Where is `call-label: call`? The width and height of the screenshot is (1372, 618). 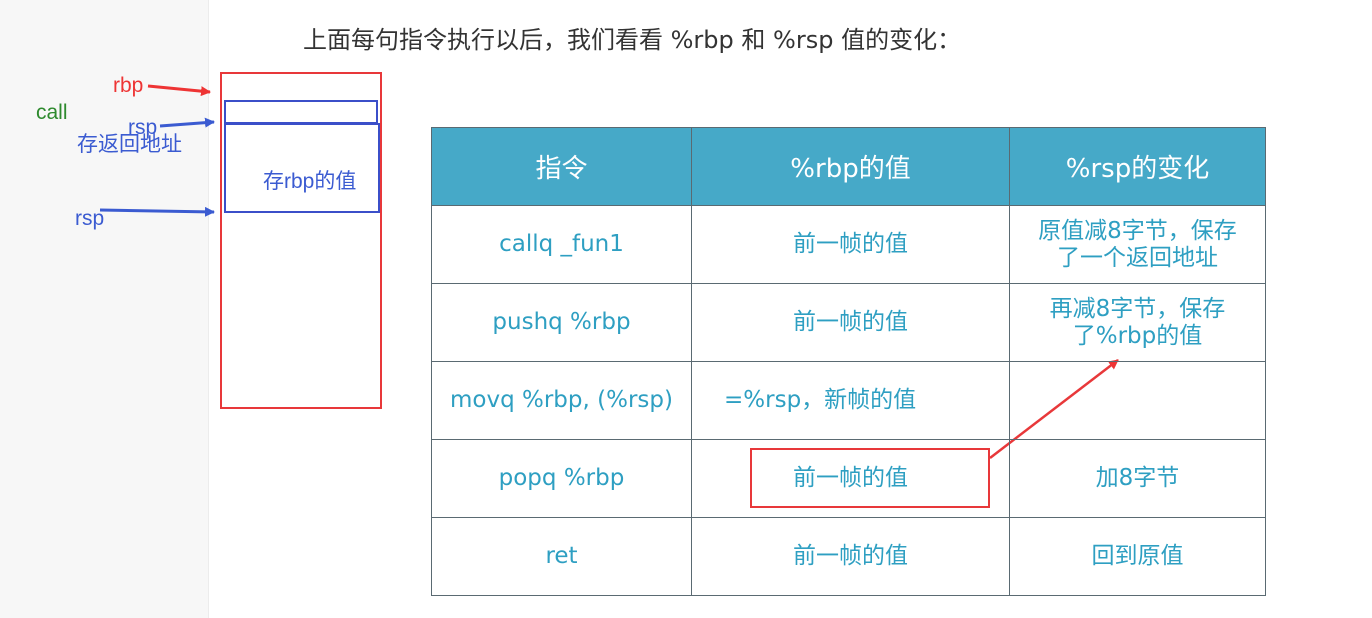 call-label: call is located at coordinates (52, 112).